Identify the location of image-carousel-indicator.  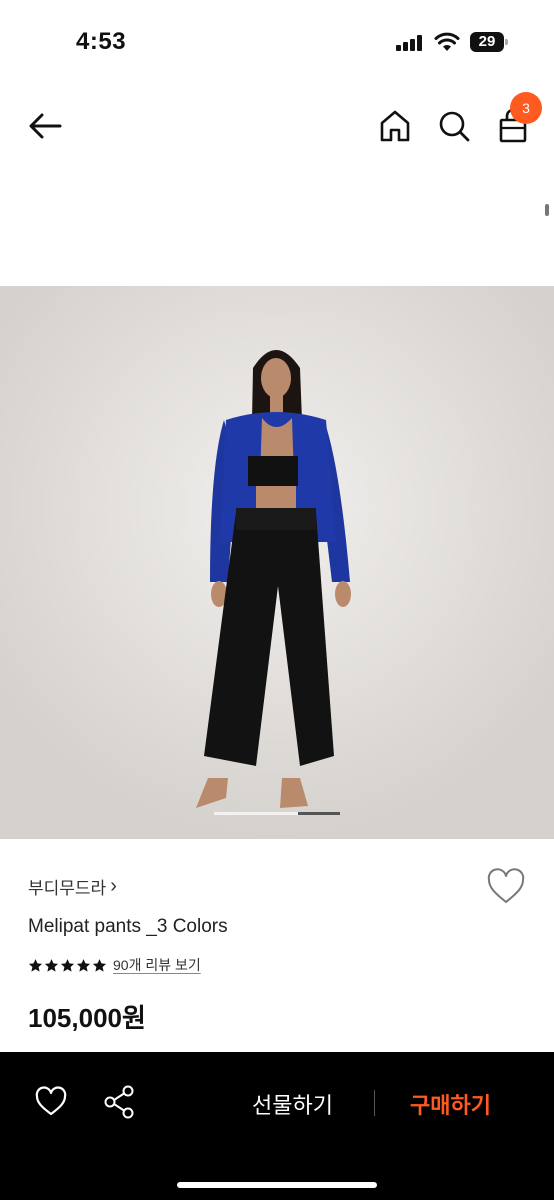
(277, 813).